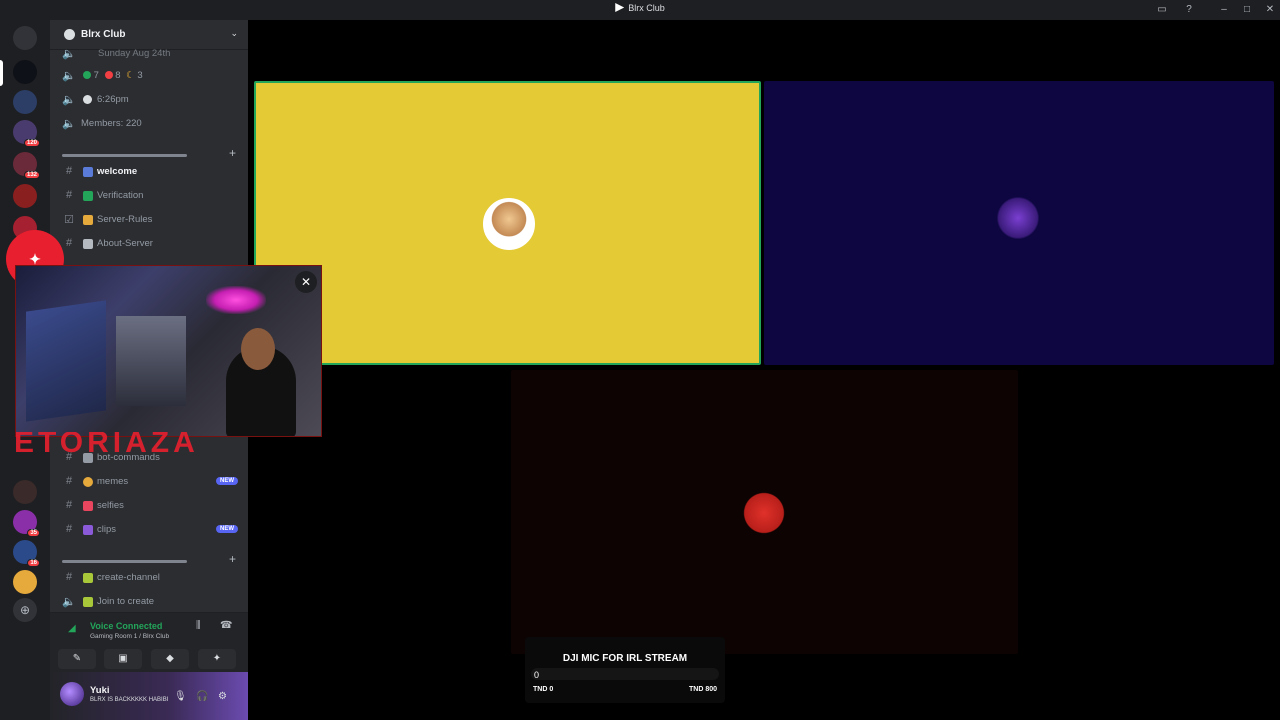 This screenshot has width=1280, height=720. I want to click on channel-selfies: # selfies, so click(150, 506).